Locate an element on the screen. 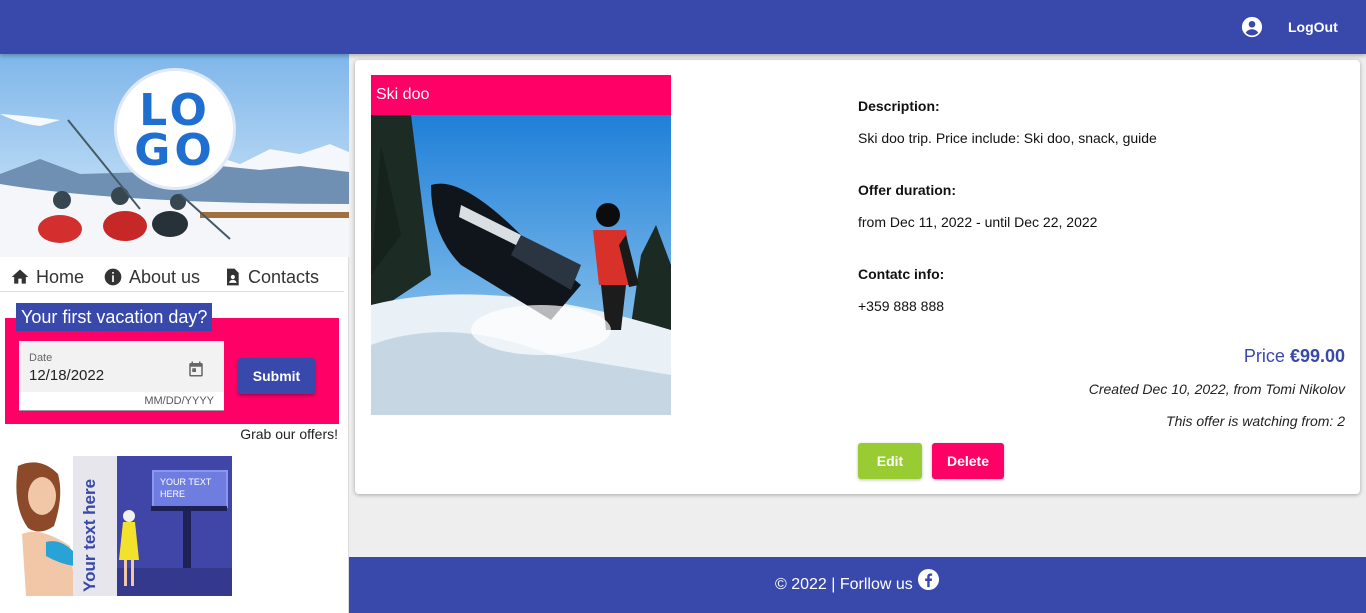 This screenshot has width=1366, height=613. top-app-bar: LogOut is located at coordinates (683, 27).